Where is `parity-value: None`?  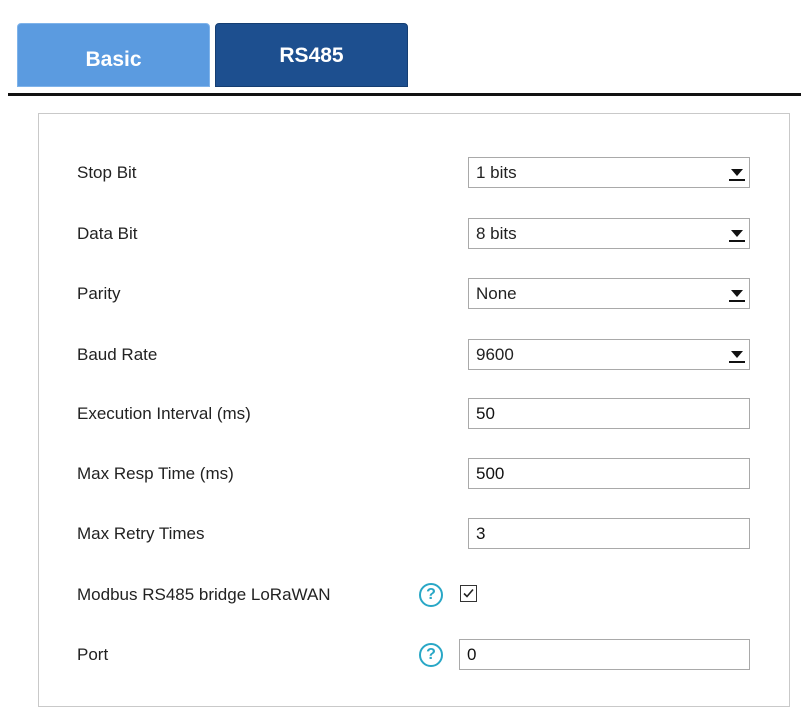
parity-value: None is located at coordinates (496, 293).